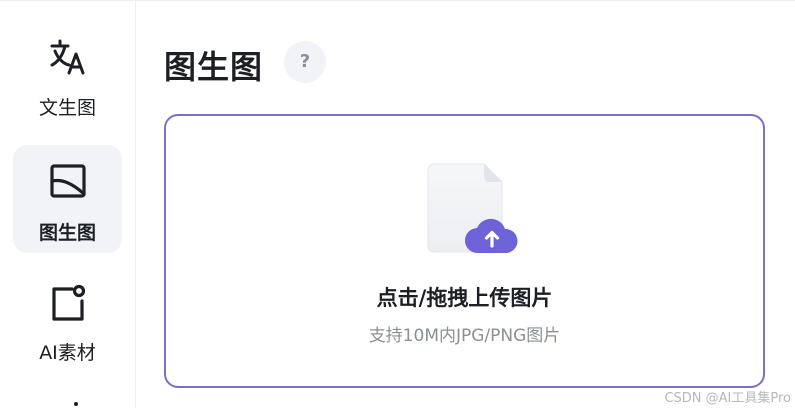  Describe the element at coordinates (67, 323) in the screenshot. I see `sidebar-item-ai-material: AI素材` at that location.